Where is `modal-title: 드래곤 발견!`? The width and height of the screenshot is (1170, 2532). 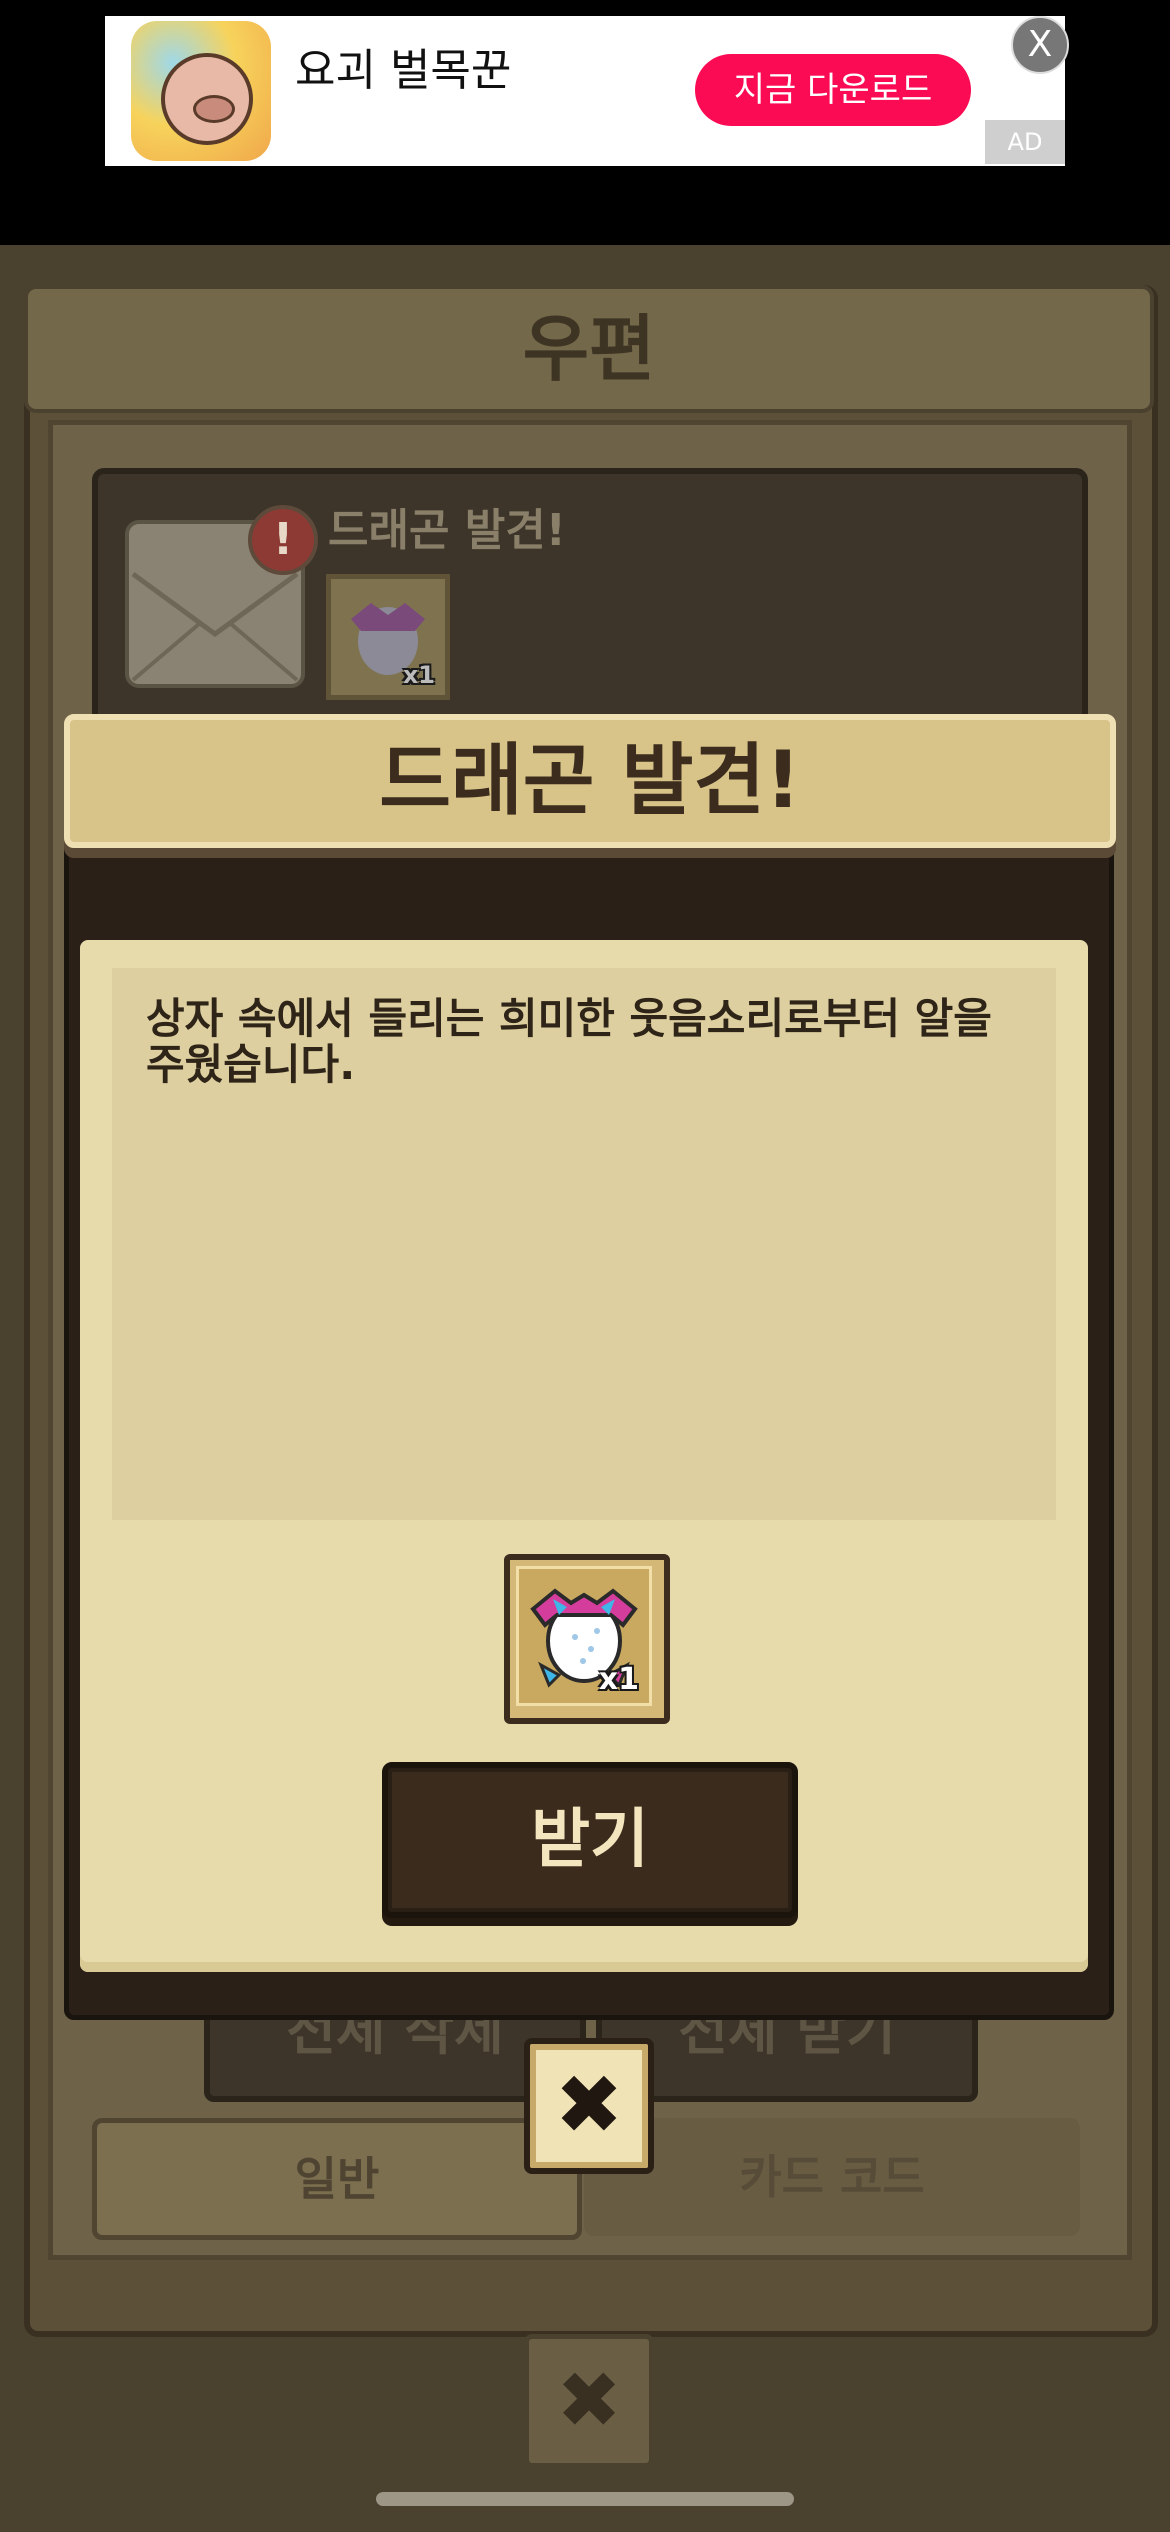 modal-title: 드래곤 발견! is located at coordinates (590, 781).